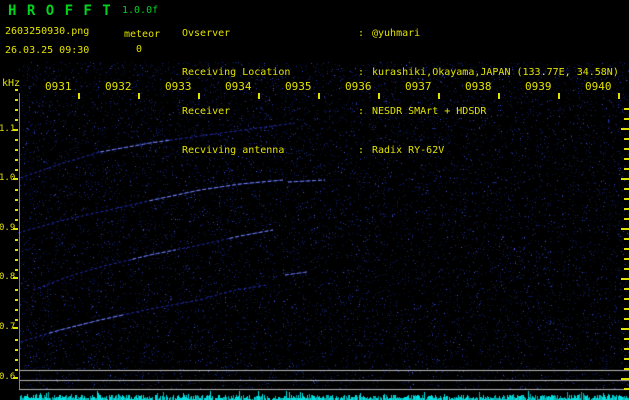 The width and height of the screenshot is (629, 400). What do you see at coordinates (140, 10) in the screenshot?
I see `app-version: 1.0.0f` at bounding box center [140, 10].